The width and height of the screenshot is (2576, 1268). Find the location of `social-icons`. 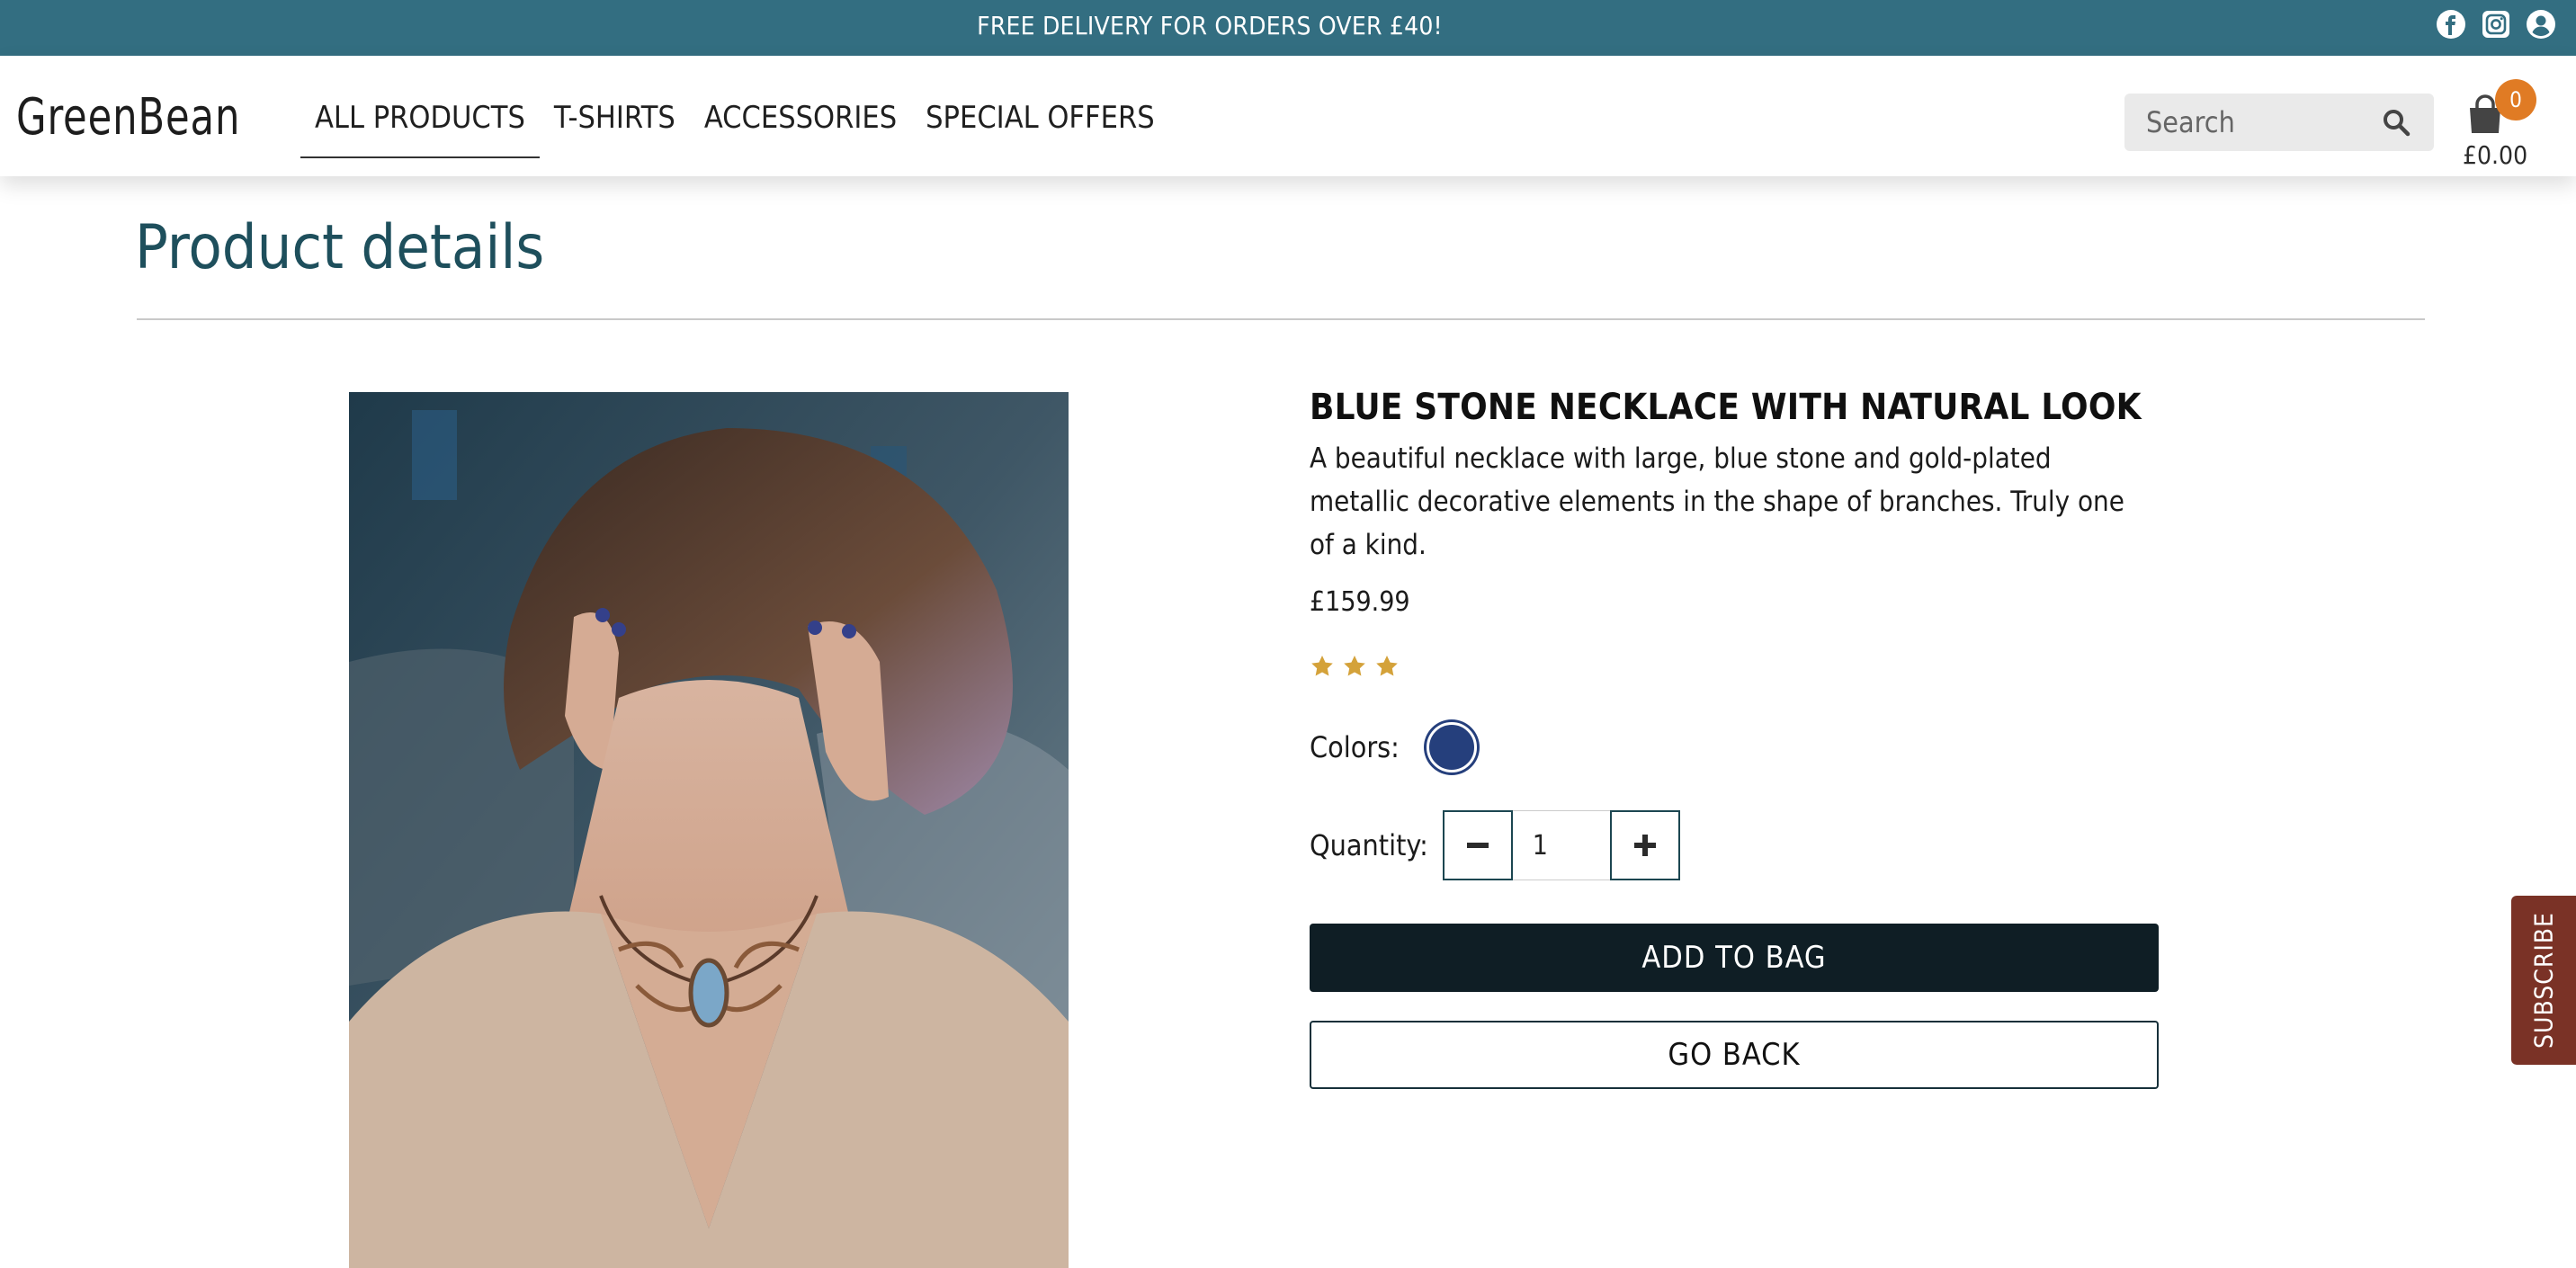

social-icons is located at coordinates (2496, 24).